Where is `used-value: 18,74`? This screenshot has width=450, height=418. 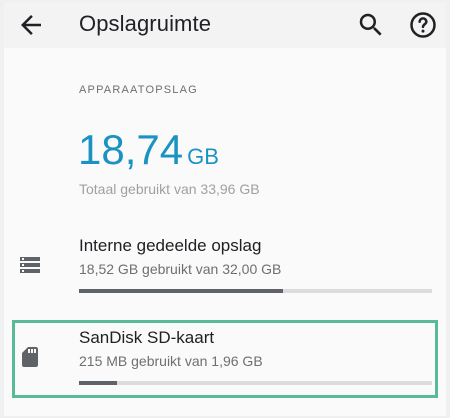
used-value: 18,74 is located at coordinates (131, 149).